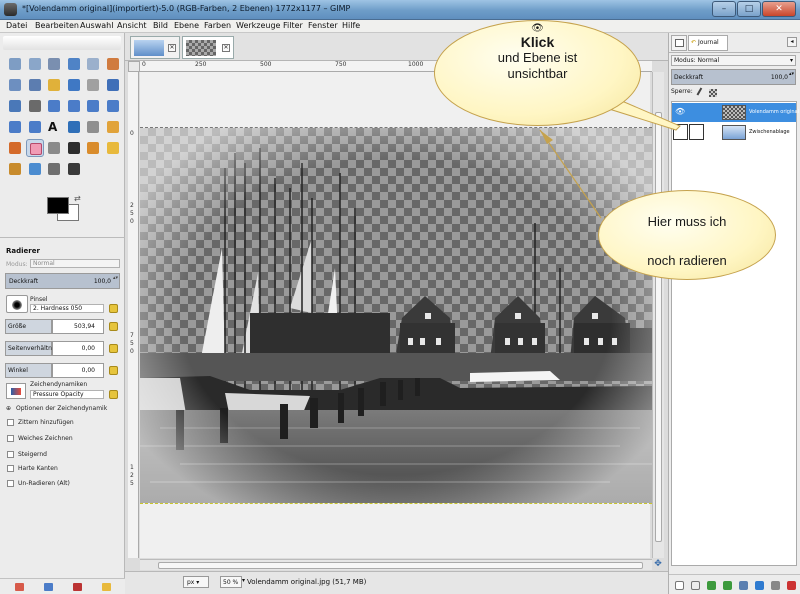  What do you see at coordinates (58, 205) in the screenshot?
I see `foreground-color-swatch` at bounding box center [58, 205].